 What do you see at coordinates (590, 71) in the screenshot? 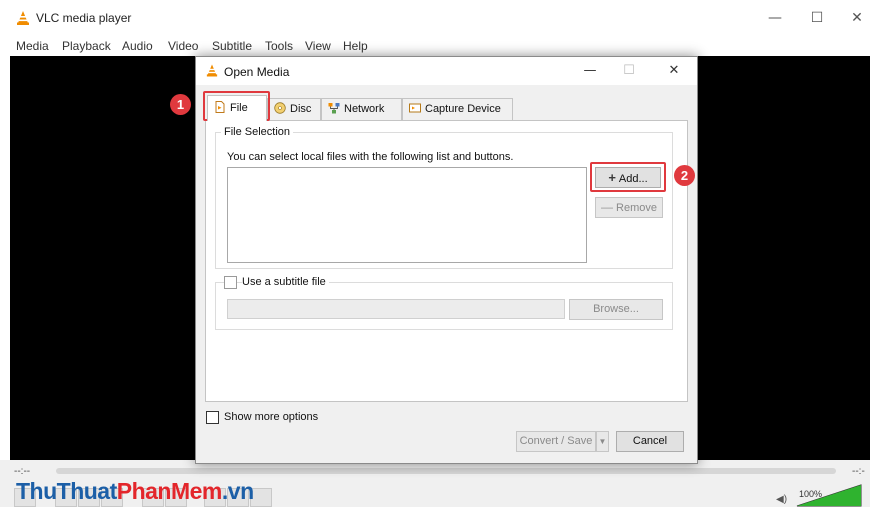
I see `dialog-minimize-icon: —` at bounding box center [590, 71].